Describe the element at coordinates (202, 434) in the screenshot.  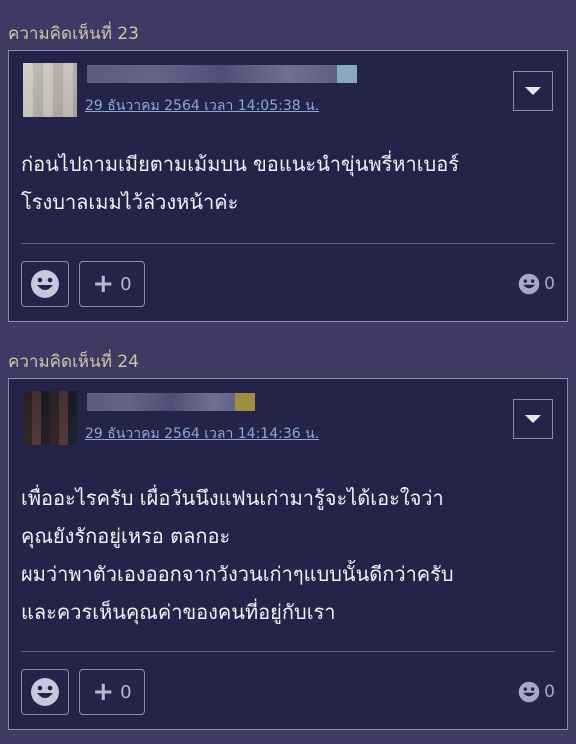
I see `comment-timestamp: 29 ธันวาคม 2564 เวลา 14:14:36 น.` at that location.